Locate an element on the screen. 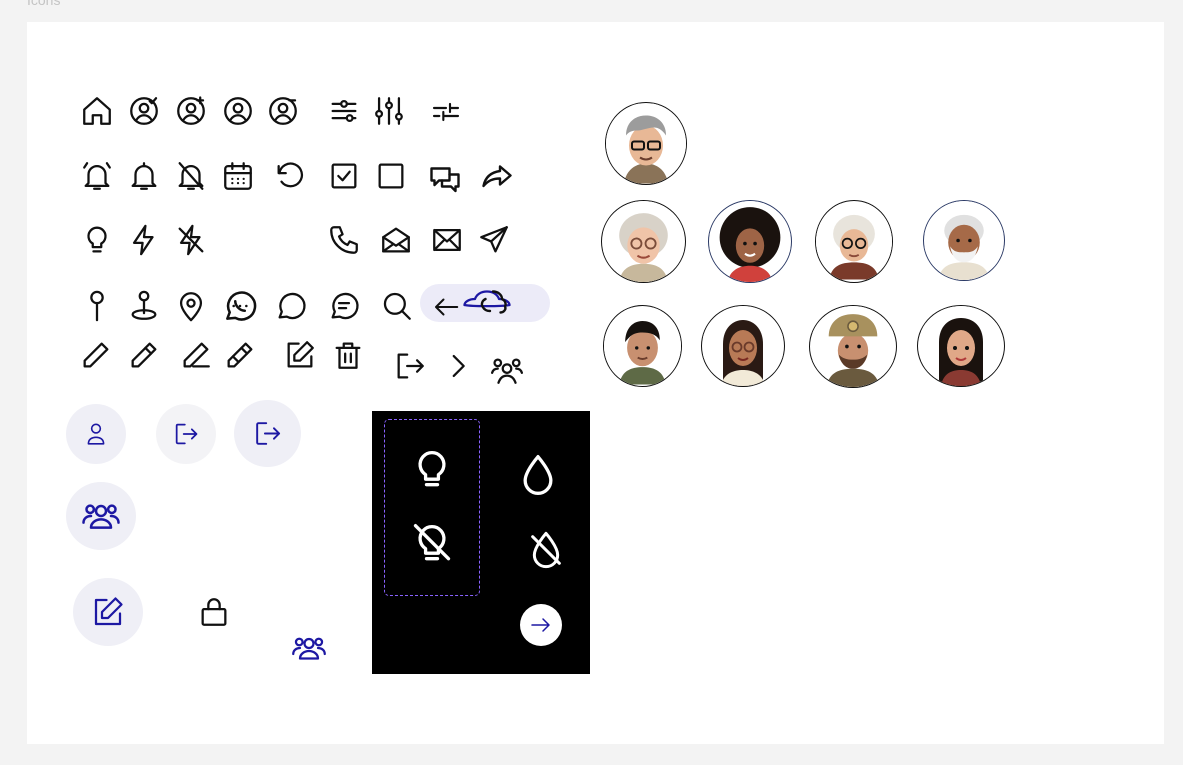  user-outline-icon is located at coordinates (96, 434).